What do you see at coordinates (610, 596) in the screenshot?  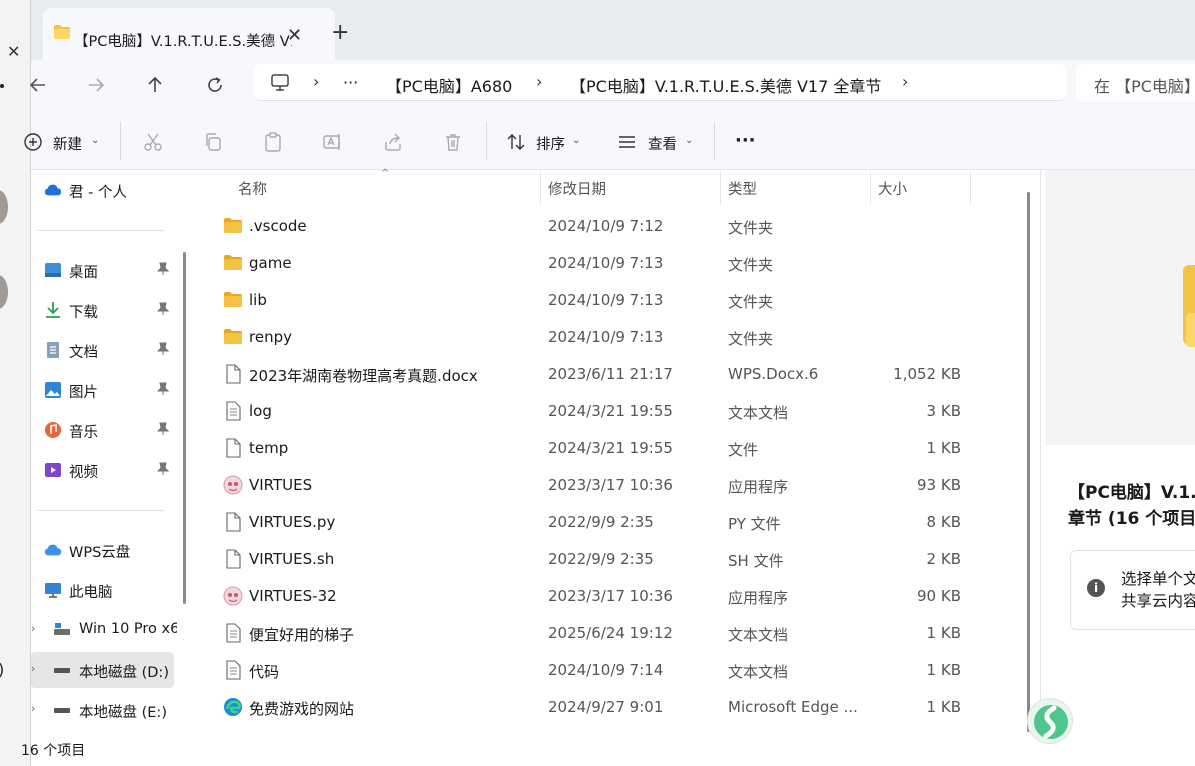 I see `file-date: 2023/3/17 10:36` at bounding box center [610, 596].